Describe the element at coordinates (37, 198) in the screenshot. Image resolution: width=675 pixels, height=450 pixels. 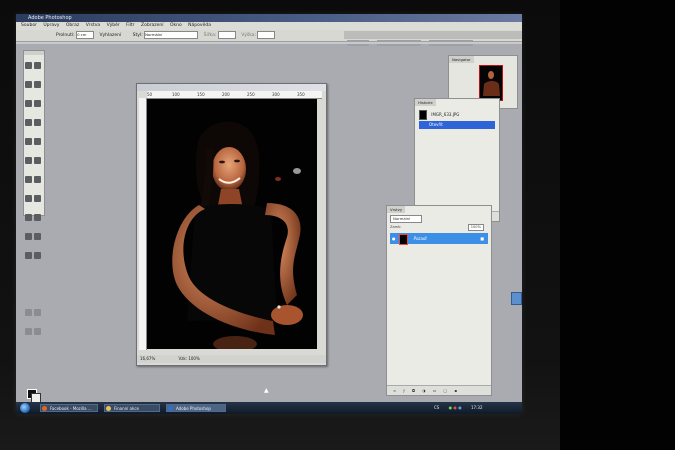
I see `type-tool-icon` at that location.